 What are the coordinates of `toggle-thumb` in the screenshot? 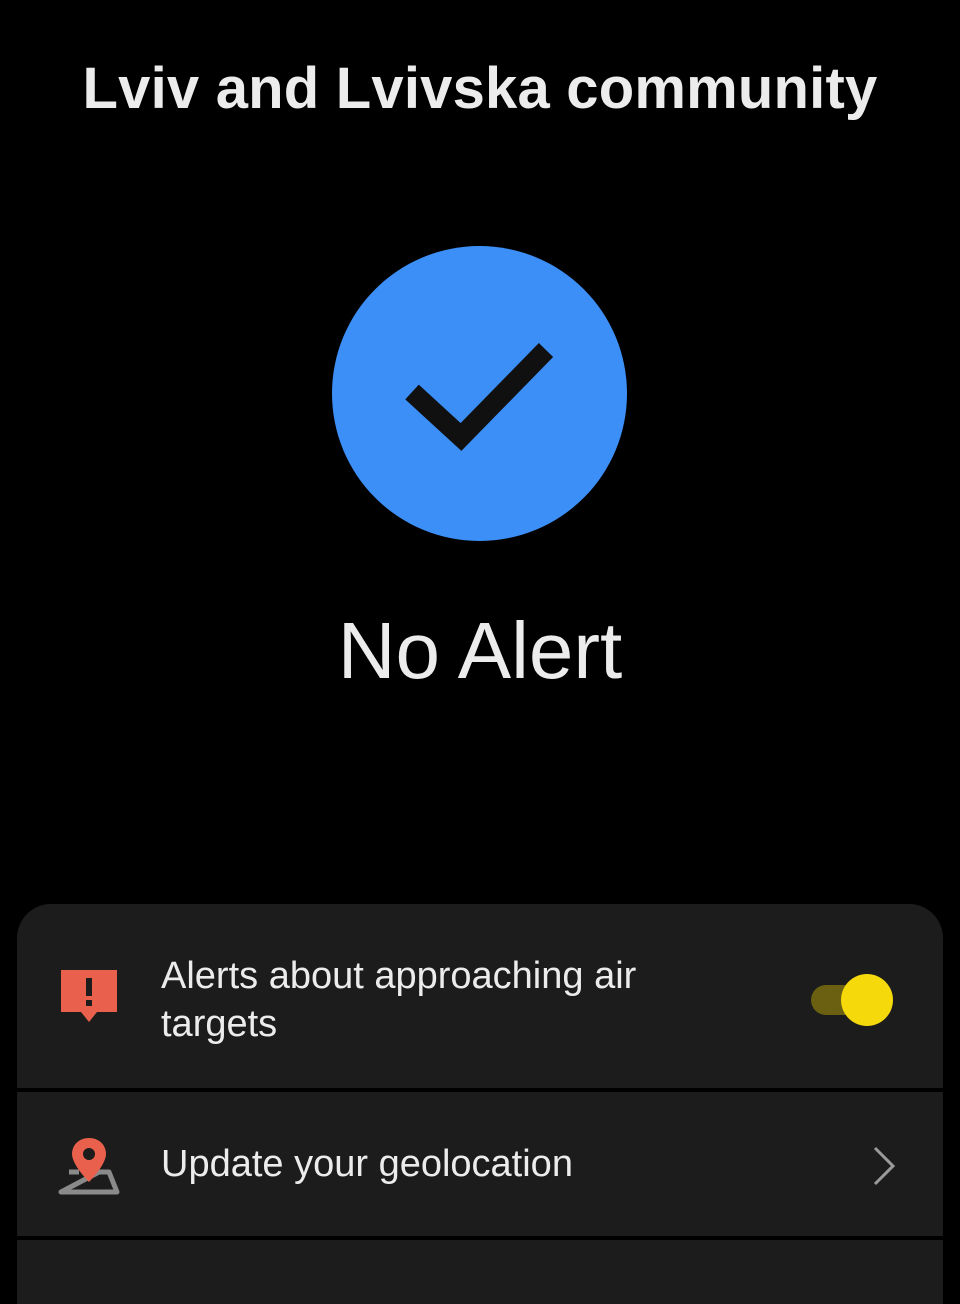 It's located at (867, 1000).